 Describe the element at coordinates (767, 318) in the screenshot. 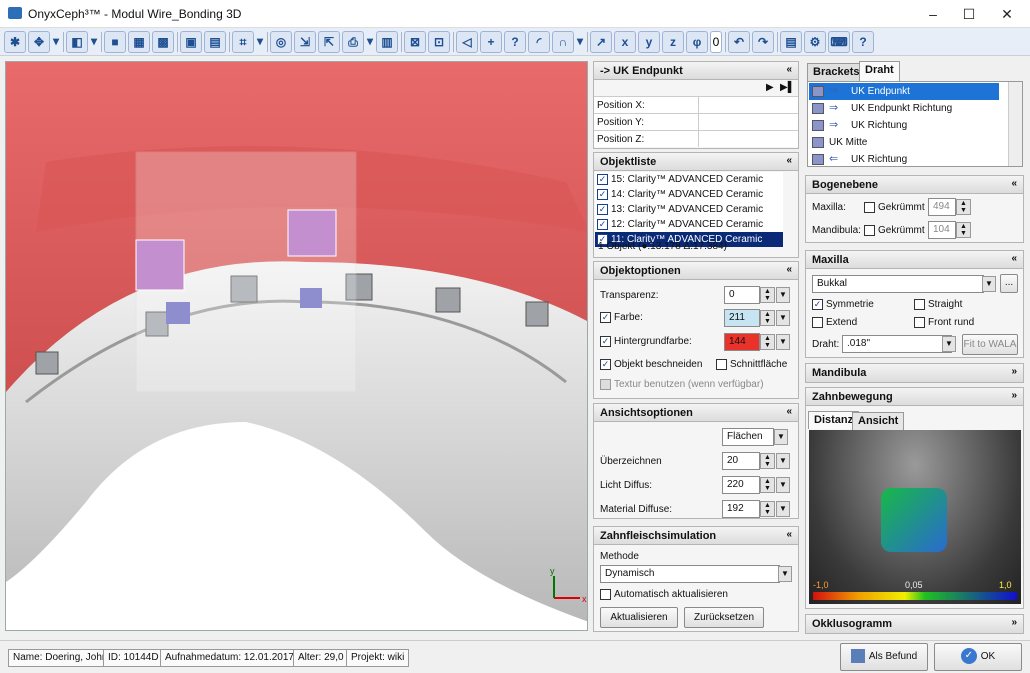

I see `color-spinner: ▲ ▼` at that location.